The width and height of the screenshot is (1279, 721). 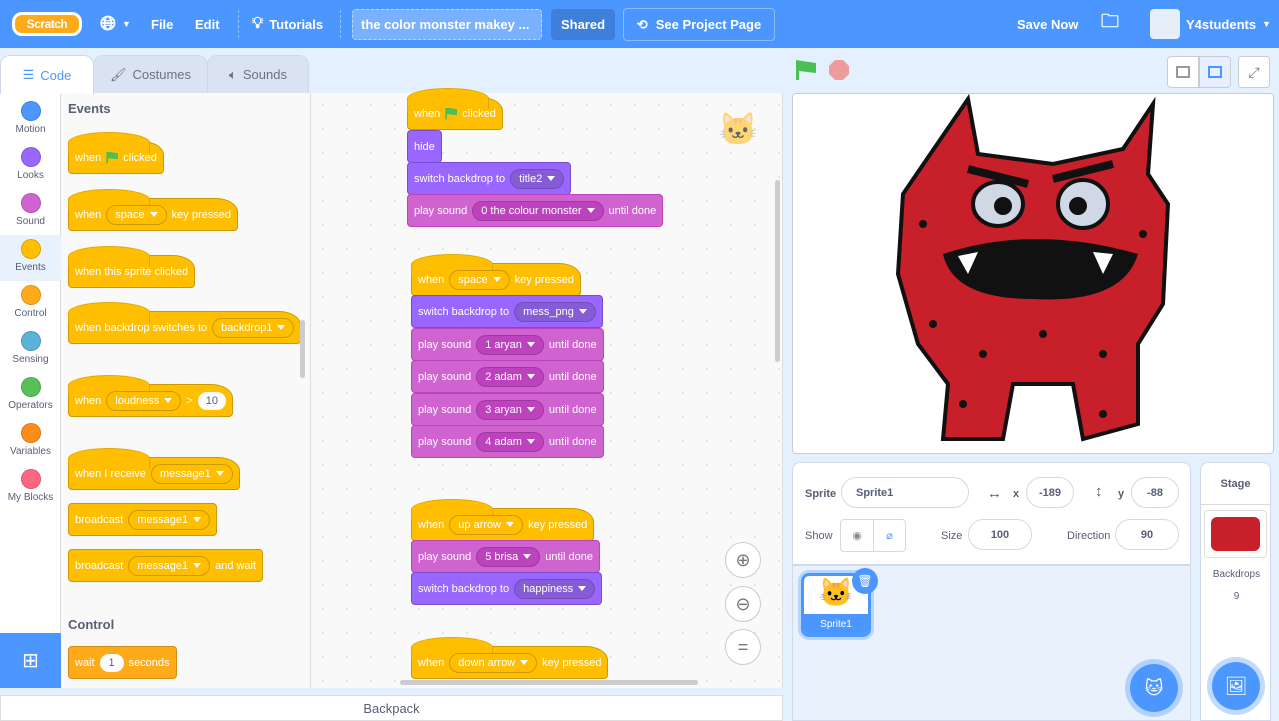 I want to click on backpack: Backpack, so click(x=391, y=708).